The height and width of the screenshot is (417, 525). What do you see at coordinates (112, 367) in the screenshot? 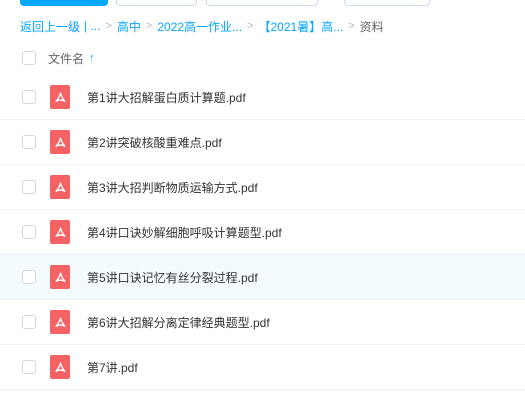
I see `file-name: 第7讲.pdf` at bounding box center [112, 367].